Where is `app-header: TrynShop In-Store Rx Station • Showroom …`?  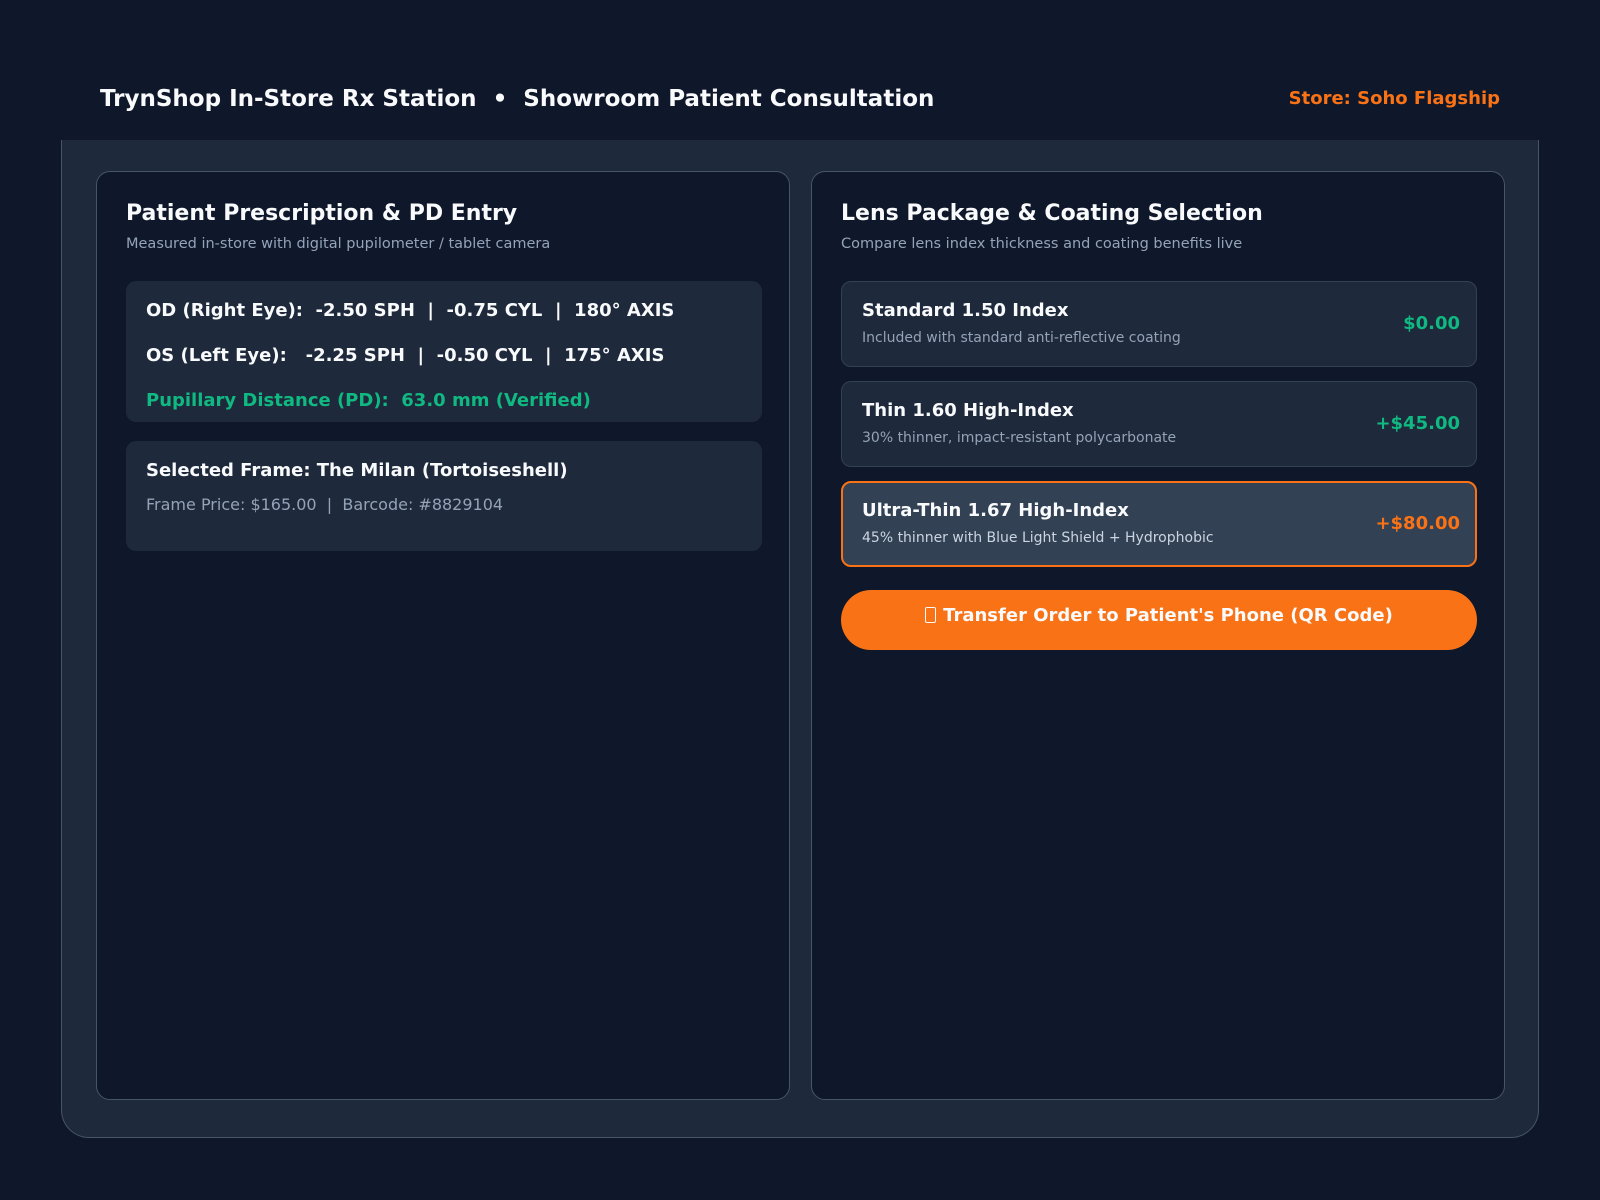 app-header: TrynShop In-Store Rx Station • Showroom … is located at coordinates (800, 99).